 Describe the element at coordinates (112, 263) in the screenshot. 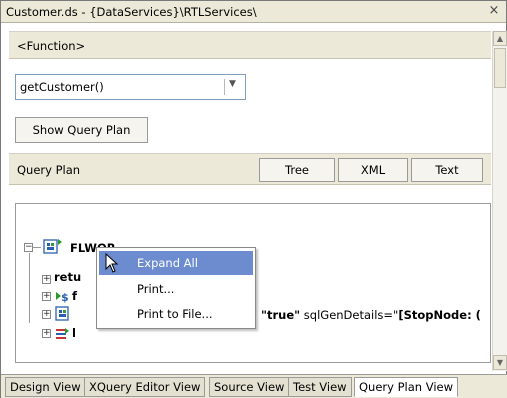

I see `mouse-cursor-icon` at that location.